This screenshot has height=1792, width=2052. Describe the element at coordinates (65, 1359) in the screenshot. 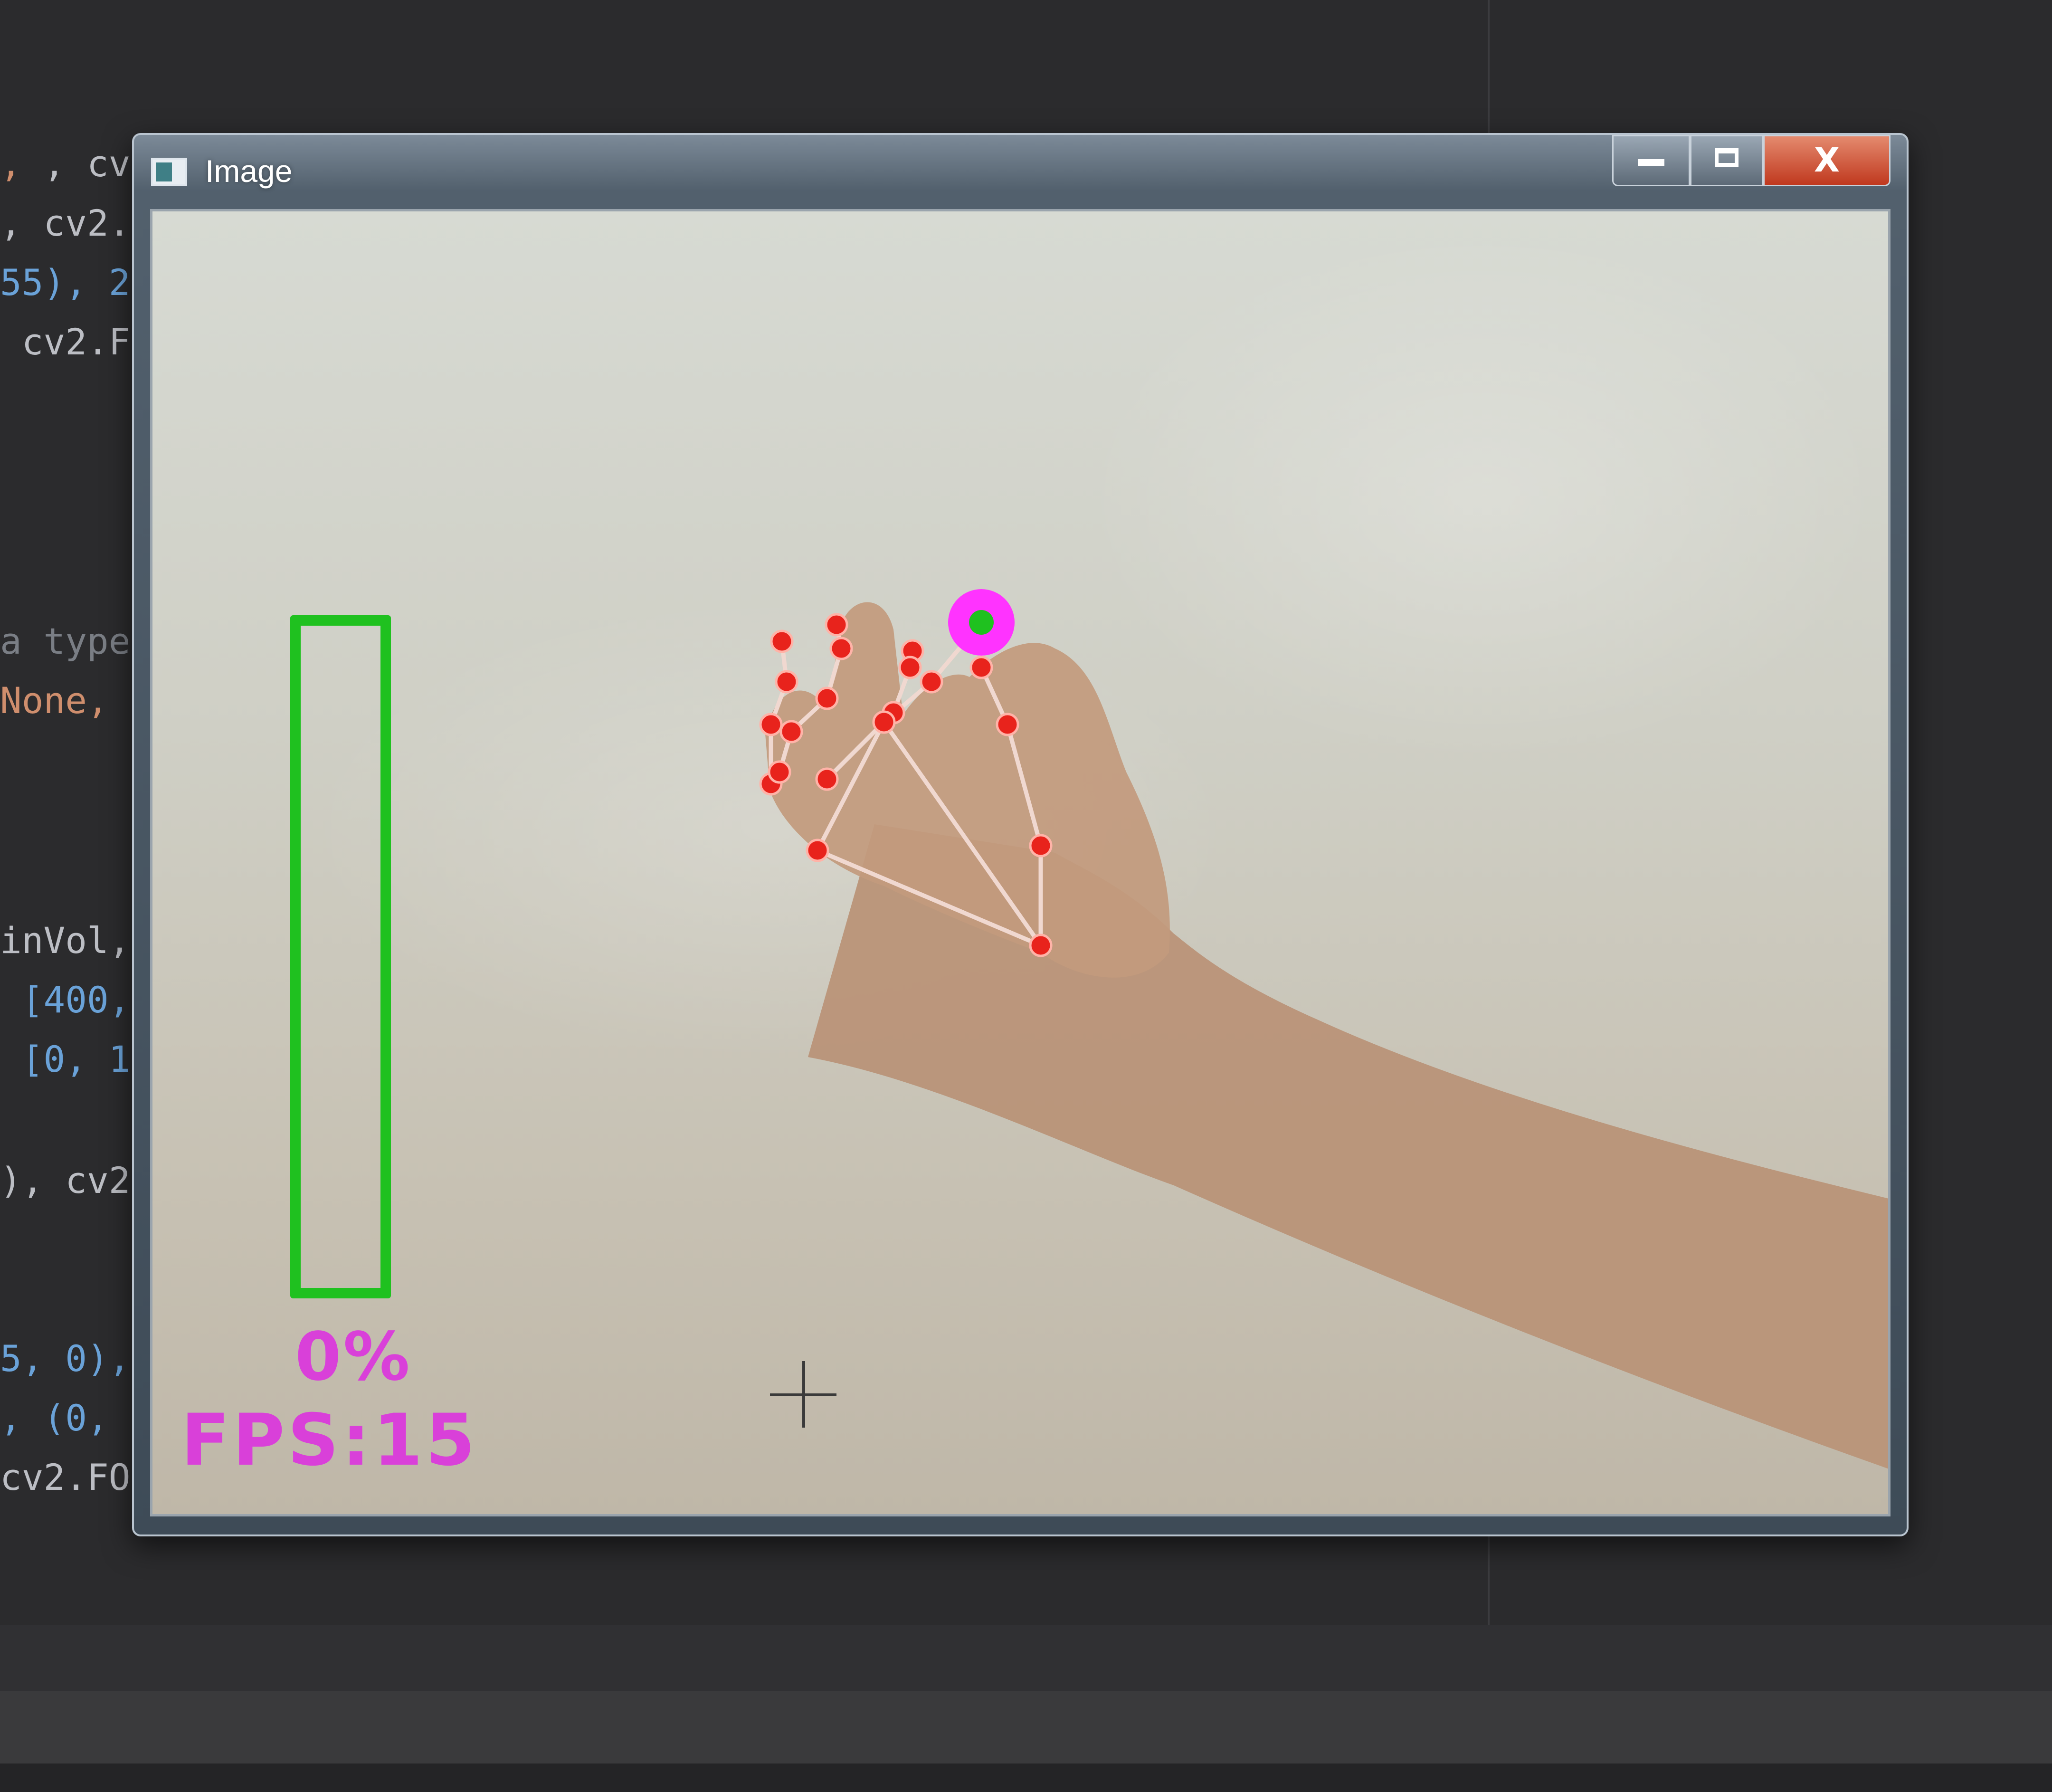

I see `code-line: 5, 0),` at that location.